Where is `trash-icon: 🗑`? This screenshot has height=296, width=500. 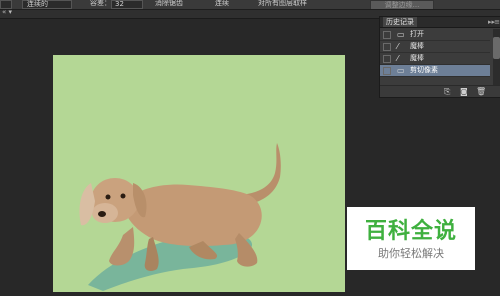
trash-icon: 🗑 is located at coordinates (481, 91).